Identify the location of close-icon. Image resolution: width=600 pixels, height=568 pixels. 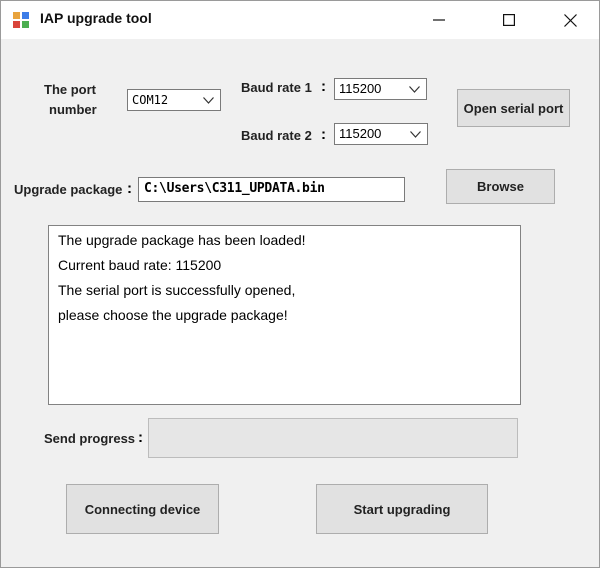
(570, 20).